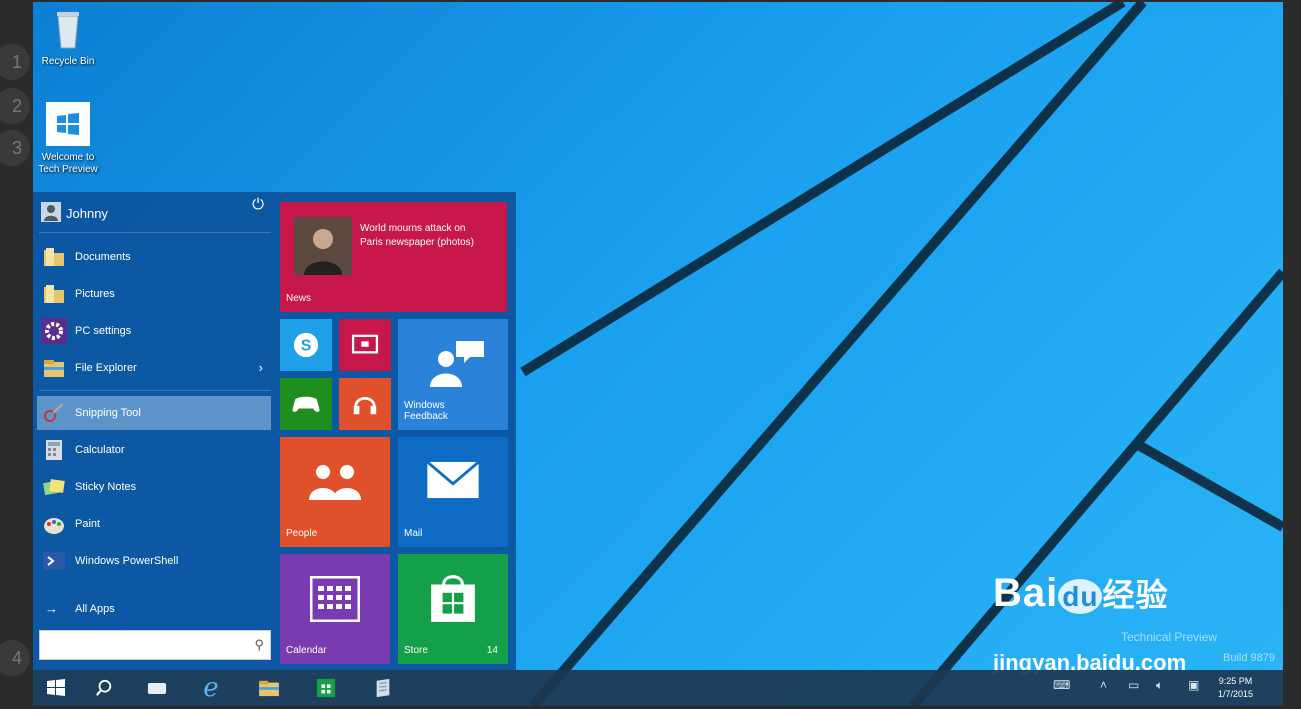 This screenshot has width=1301, height=709. Describe the element at coordinates (88, 524) in the screenshot. I see `menu-item-label: Paint` at that location.